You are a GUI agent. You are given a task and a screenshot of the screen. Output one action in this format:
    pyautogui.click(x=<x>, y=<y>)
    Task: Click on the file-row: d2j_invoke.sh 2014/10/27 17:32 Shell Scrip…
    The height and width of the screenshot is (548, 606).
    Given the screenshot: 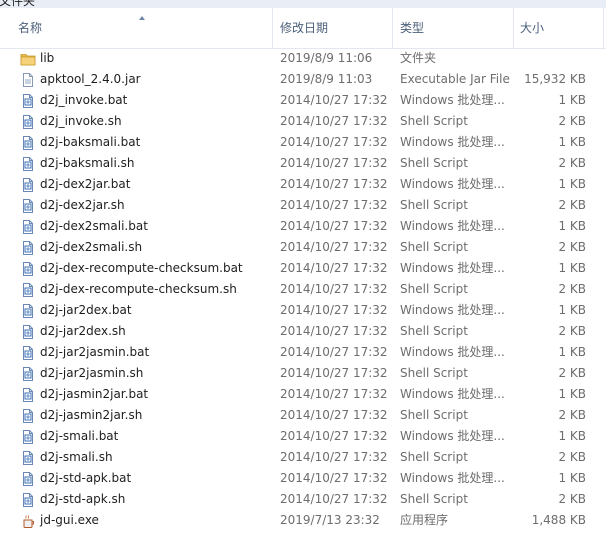 What is the action you would take?
    pyautogui.click(x=303, y=121)
    